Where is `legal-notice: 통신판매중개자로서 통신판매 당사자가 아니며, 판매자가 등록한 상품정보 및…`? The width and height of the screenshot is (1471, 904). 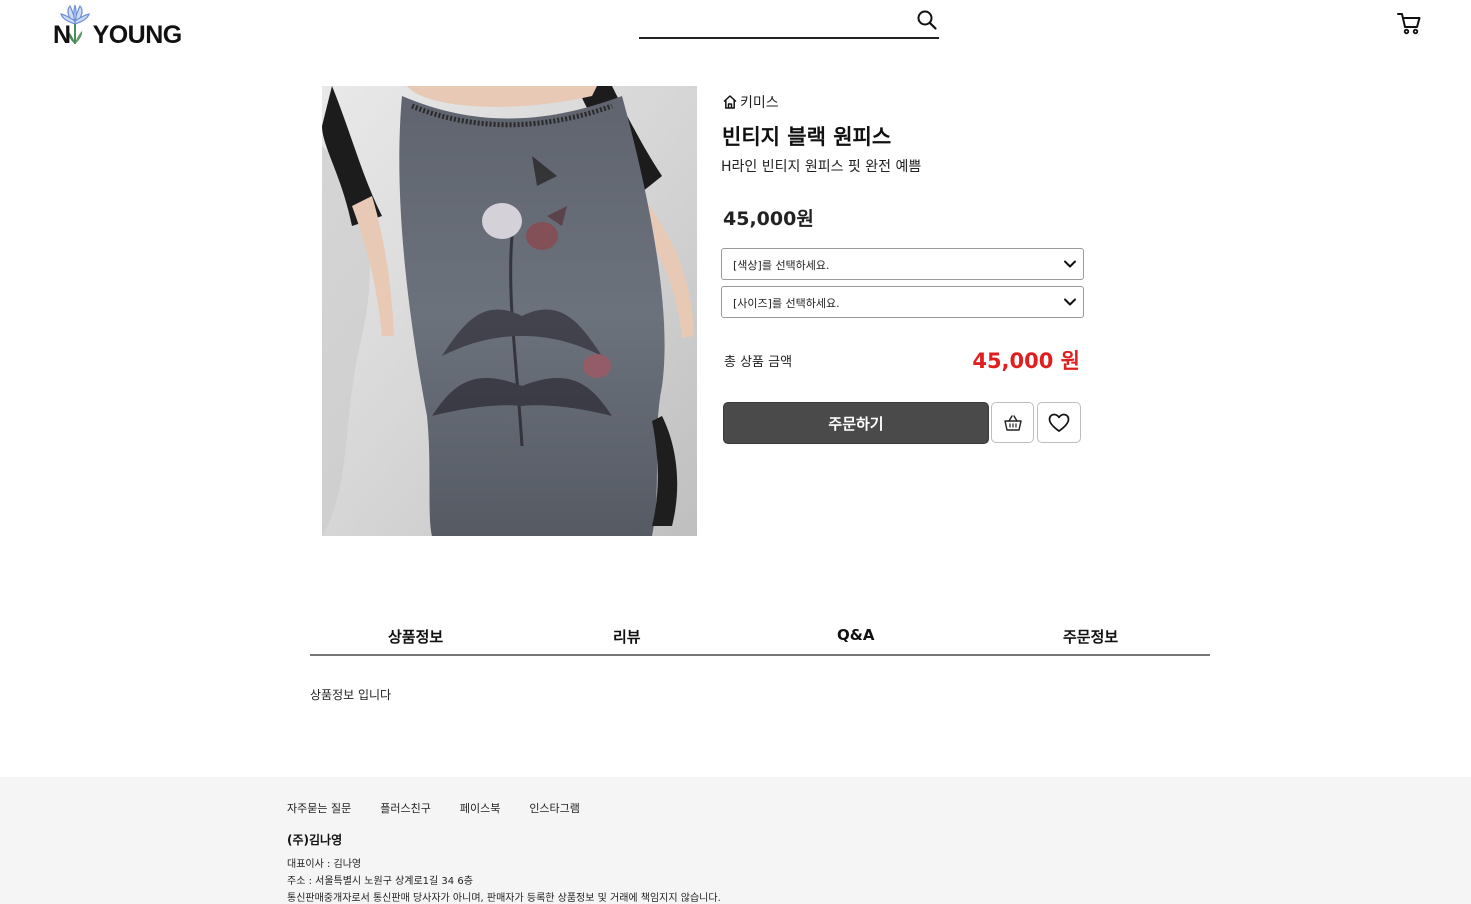 legal-notice: 통신판매중개자로서 통신판매 당사자가 아니며, 판매자가 등록한 상품정보 및… is located at coordinates (504, 898).